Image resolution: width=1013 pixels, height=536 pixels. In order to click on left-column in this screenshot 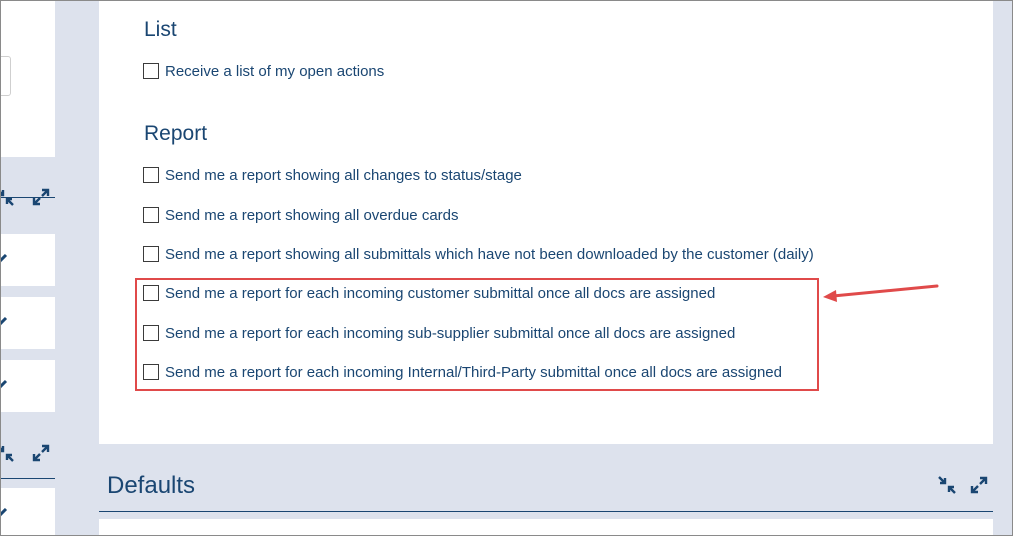, I will do `click(27, 268)`.